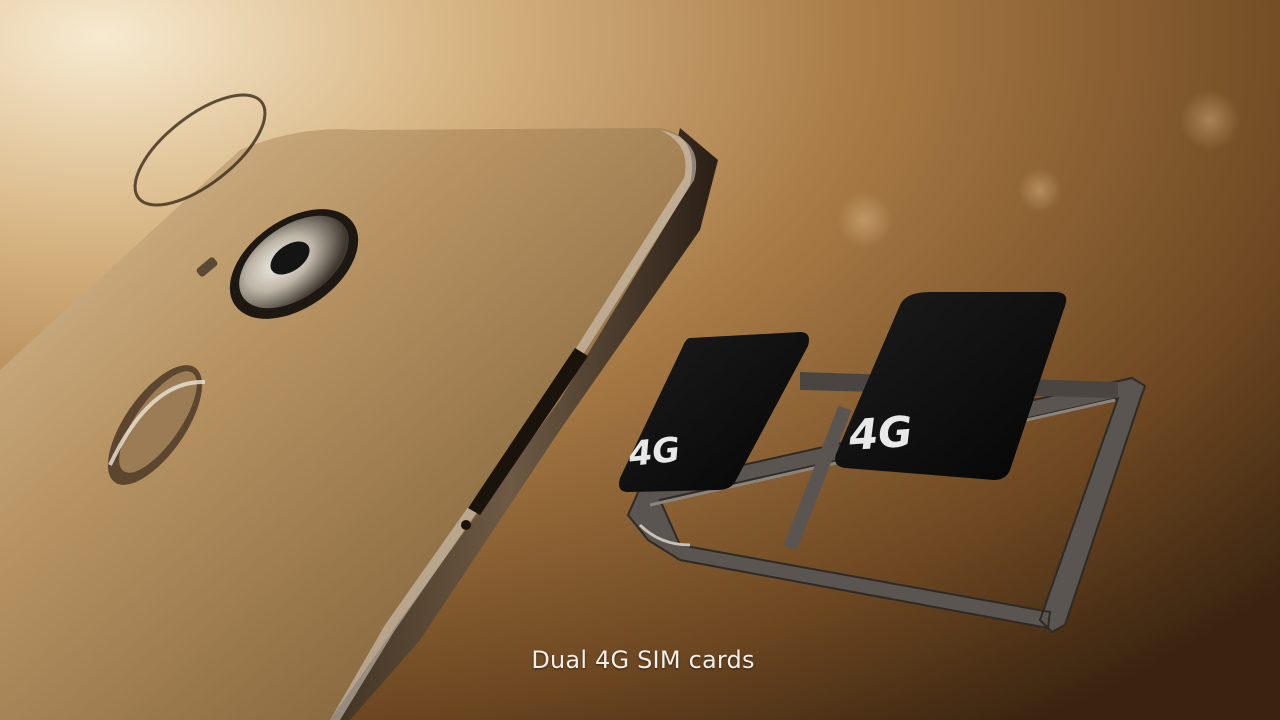  Describe the element at coordinates (643, 660) in the screenshot. I see `video-caption: Dual 4G SIM cards` at that location.